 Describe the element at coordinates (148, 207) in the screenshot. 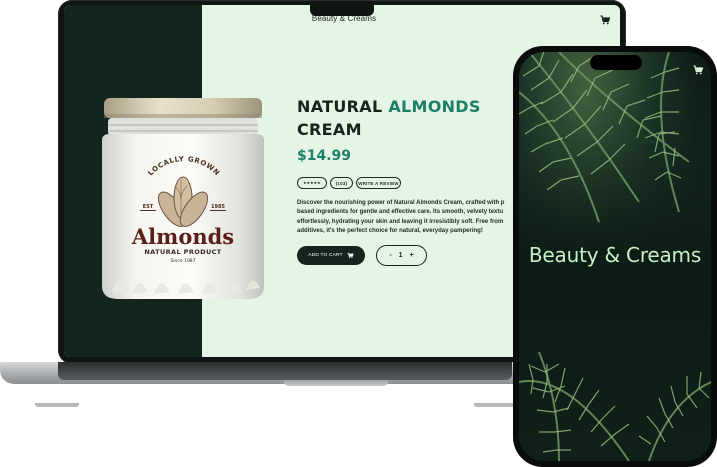

I see `jar-est-text: EST` at that location.